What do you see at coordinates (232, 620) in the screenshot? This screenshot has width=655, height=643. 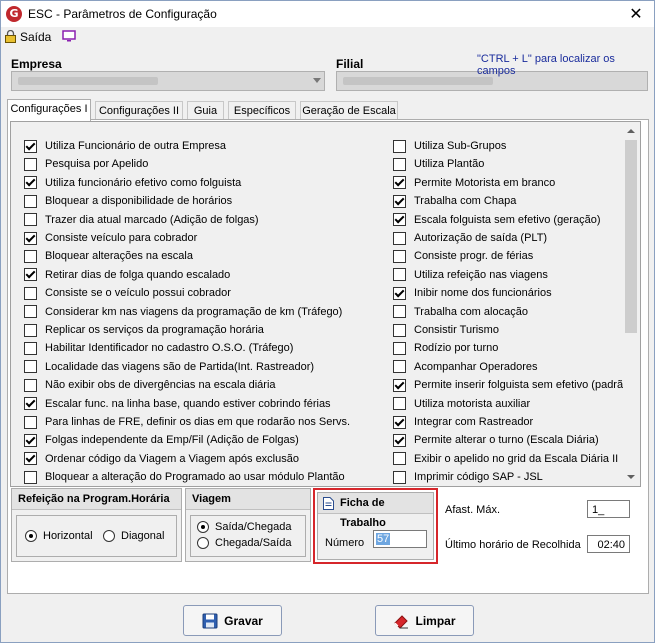 I see `save-button: Gravar` at bounding box center [232, 620].